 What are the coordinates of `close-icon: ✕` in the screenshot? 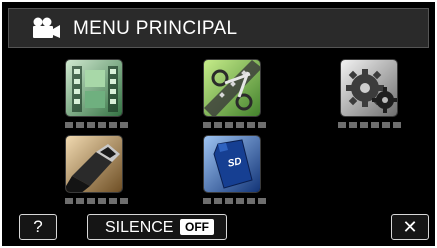 It's located at (410, 227).